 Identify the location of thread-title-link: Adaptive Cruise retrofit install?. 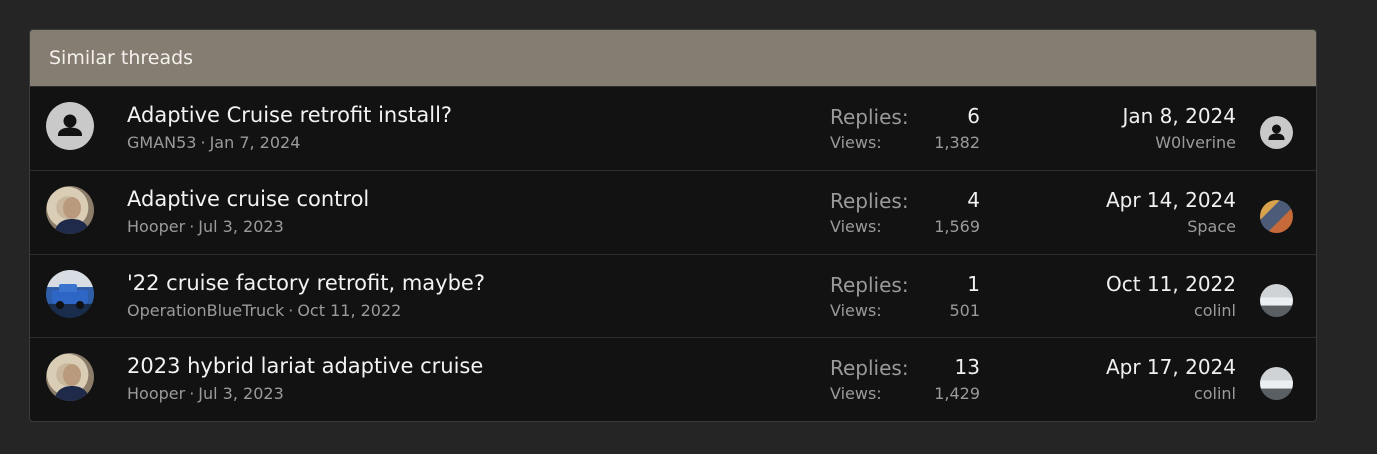
(289, 115).